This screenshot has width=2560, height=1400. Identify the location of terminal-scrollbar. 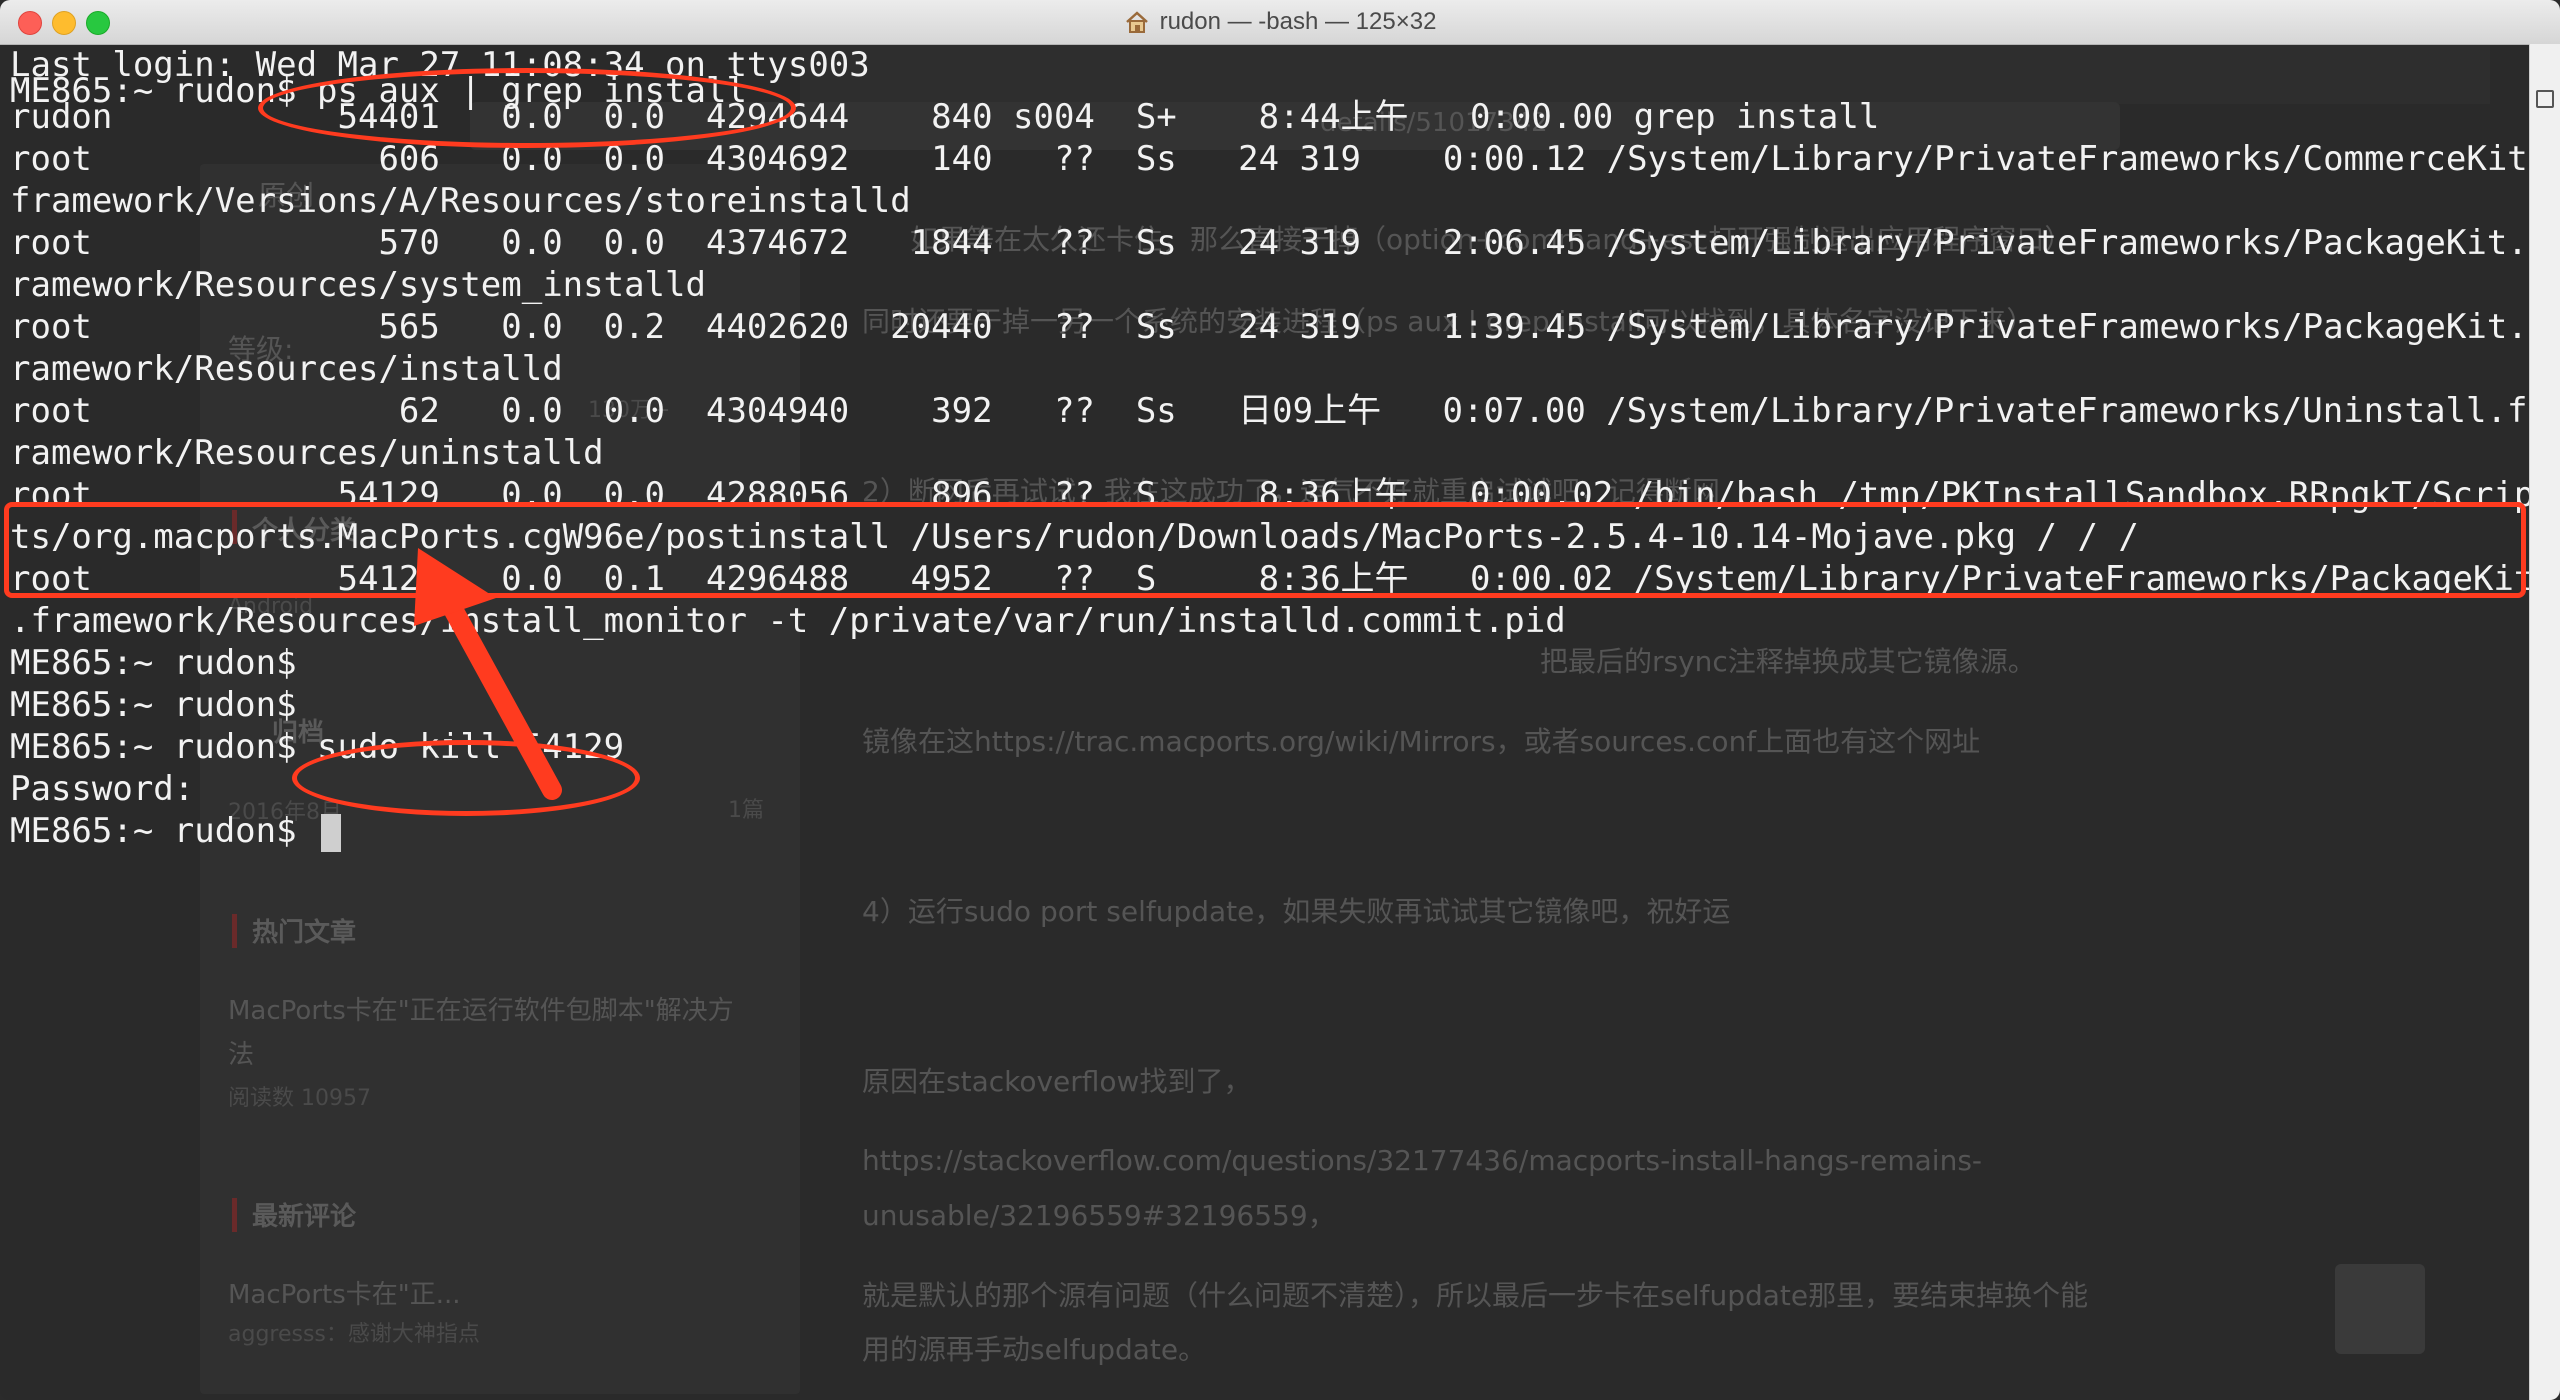
(2544, 722).